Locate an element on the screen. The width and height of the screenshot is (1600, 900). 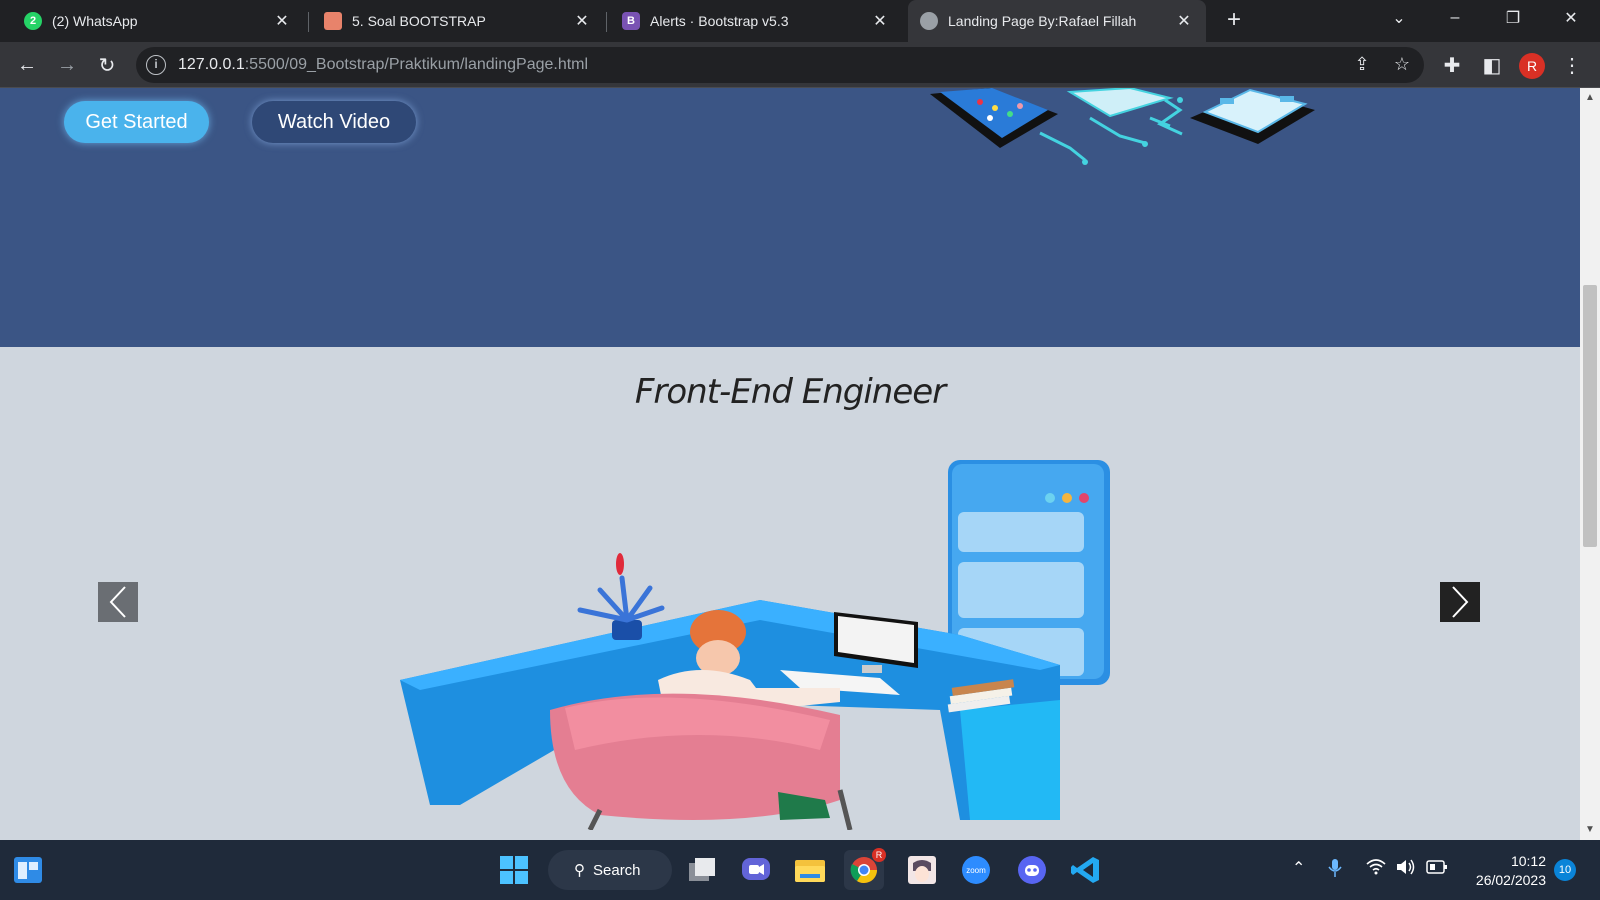
minimize-icon: – is located at coordinates (1455, 18).